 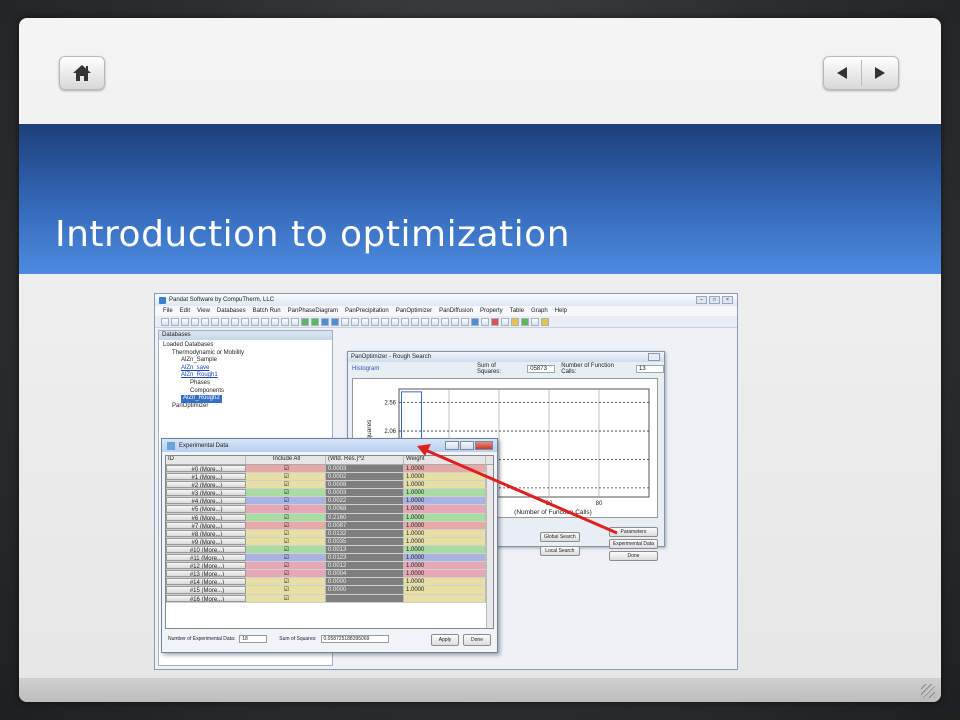 What do you see at coordinates (206, 533) in the screenshot?
I see `row-id-button: #8 (More...)` at bounding box center [206, 533].